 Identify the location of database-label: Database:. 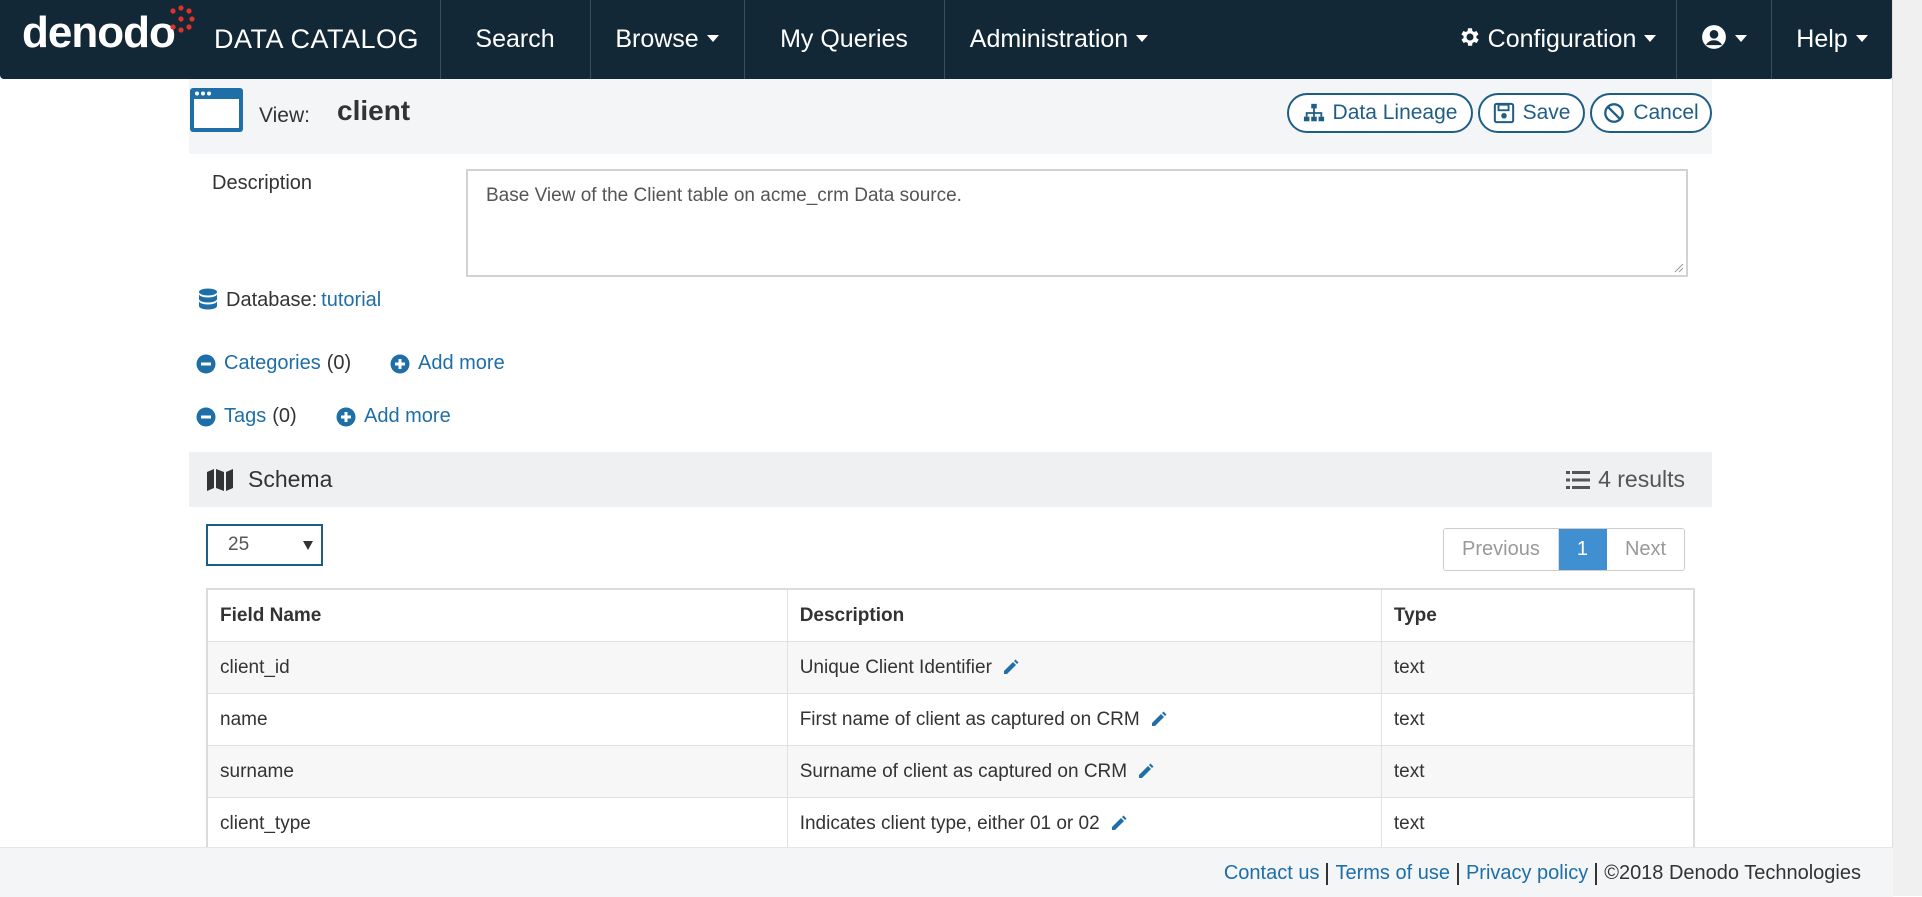
(272, 299).